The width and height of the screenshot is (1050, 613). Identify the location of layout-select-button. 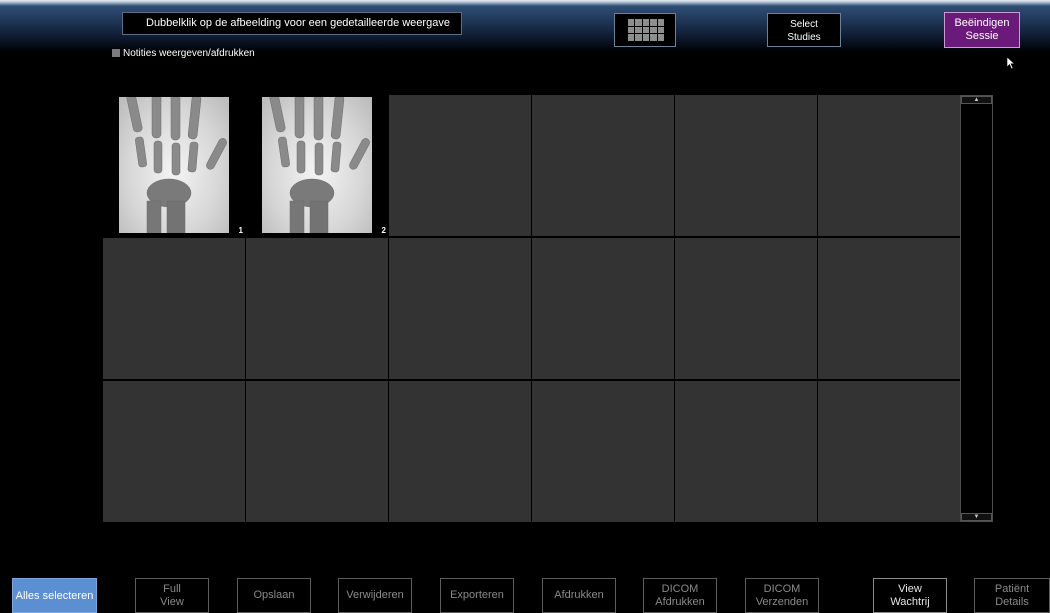
(645, 30).